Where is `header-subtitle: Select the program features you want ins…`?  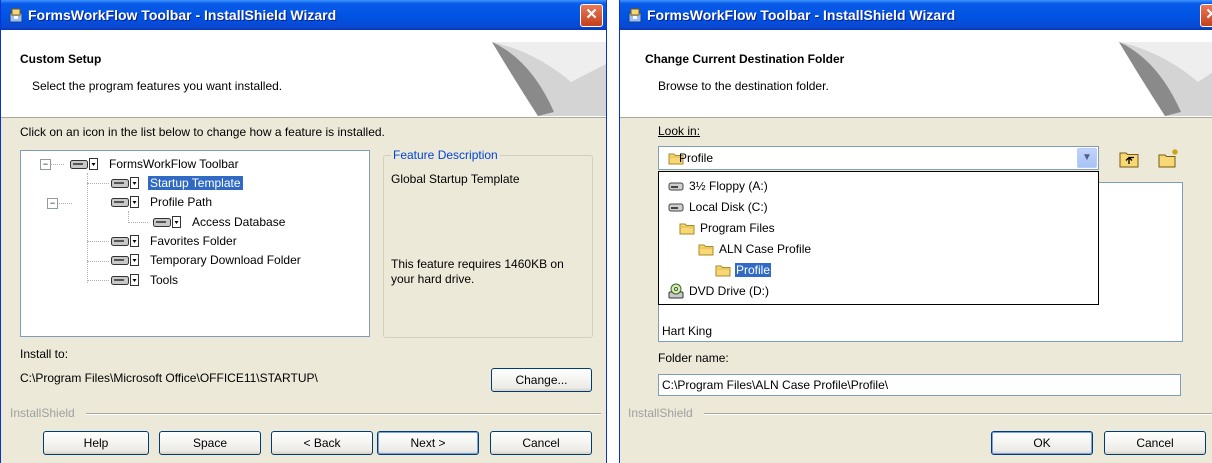 header-subtitle: Select the program features you want ins… is located at coordinates (157, 86).